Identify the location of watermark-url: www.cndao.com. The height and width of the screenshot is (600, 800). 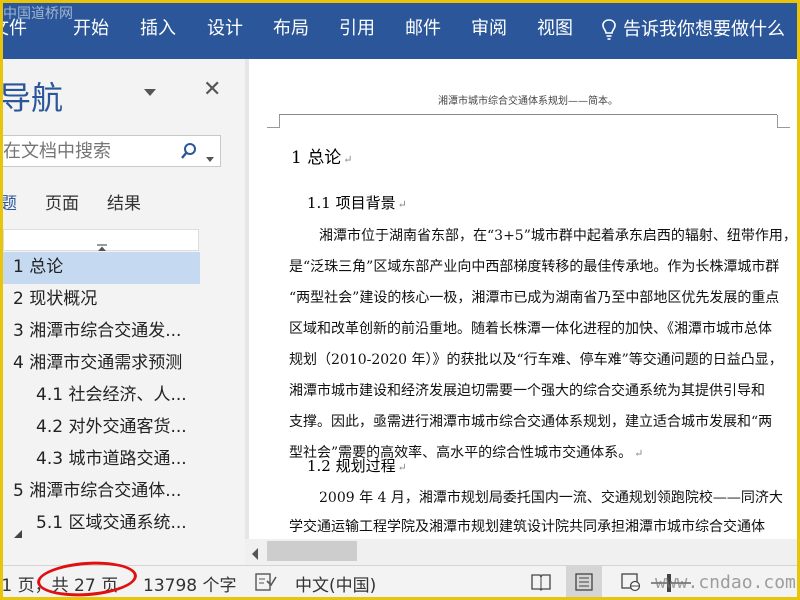
(725, 582).